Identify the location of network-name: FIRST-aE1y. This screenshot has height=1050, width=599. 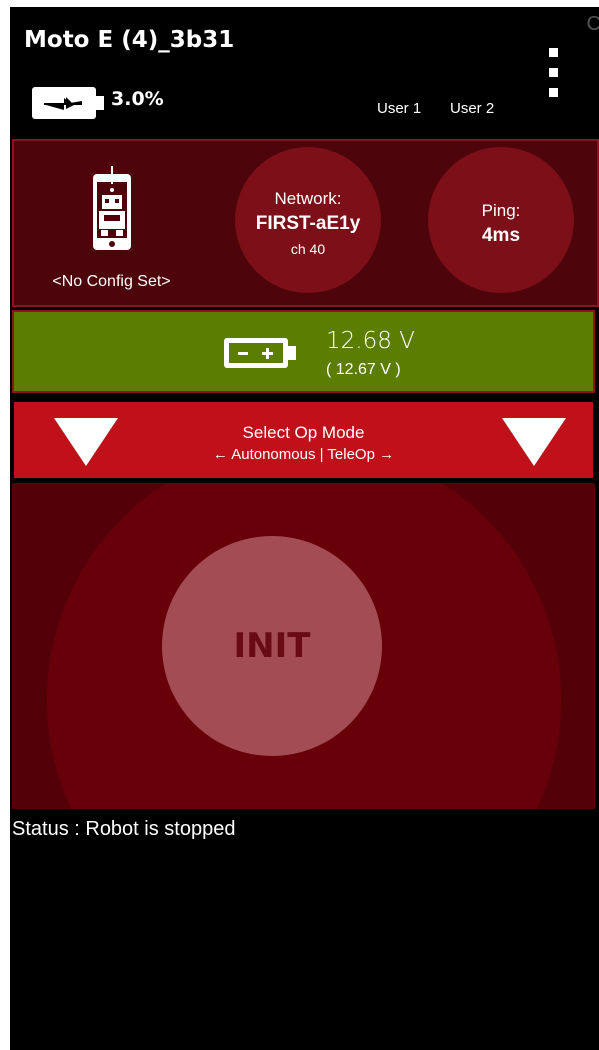
(308, 223).